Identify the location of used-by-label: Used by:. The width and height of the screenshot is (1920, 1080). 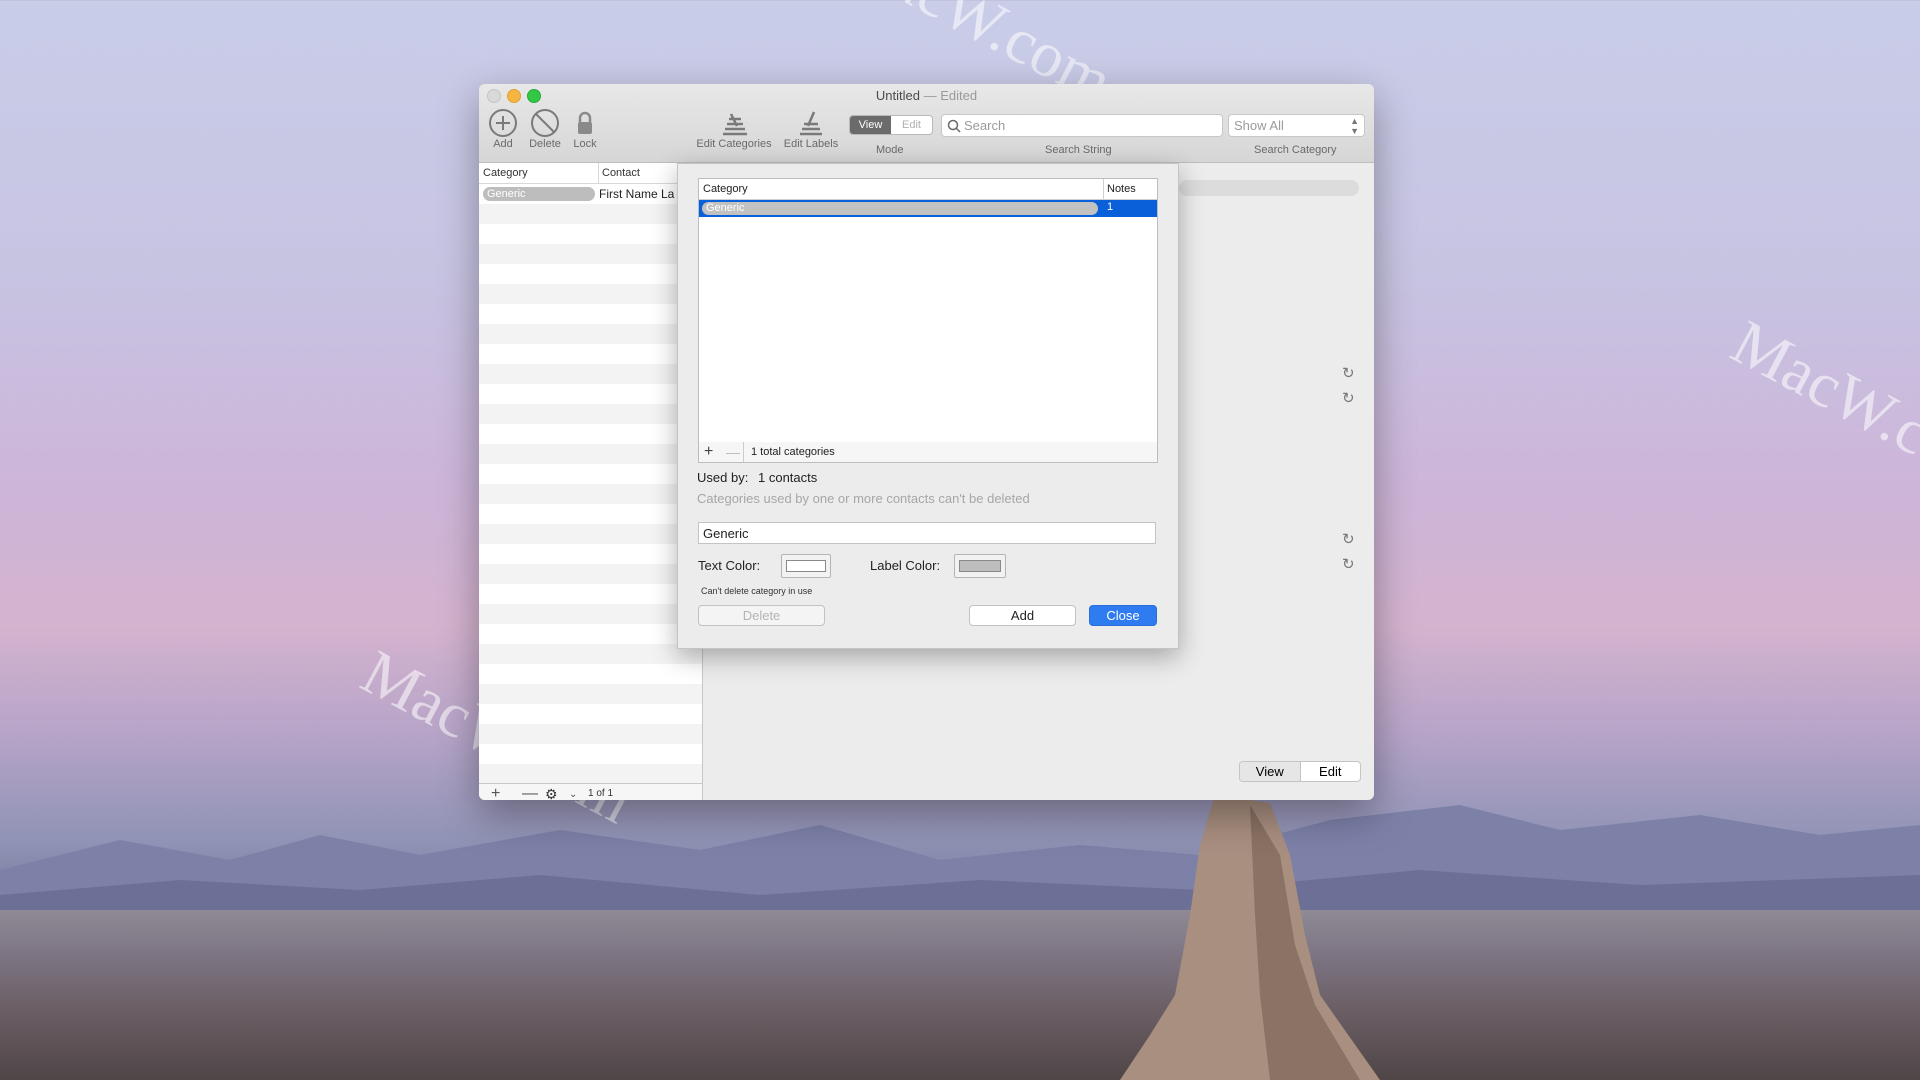
(723, 477).